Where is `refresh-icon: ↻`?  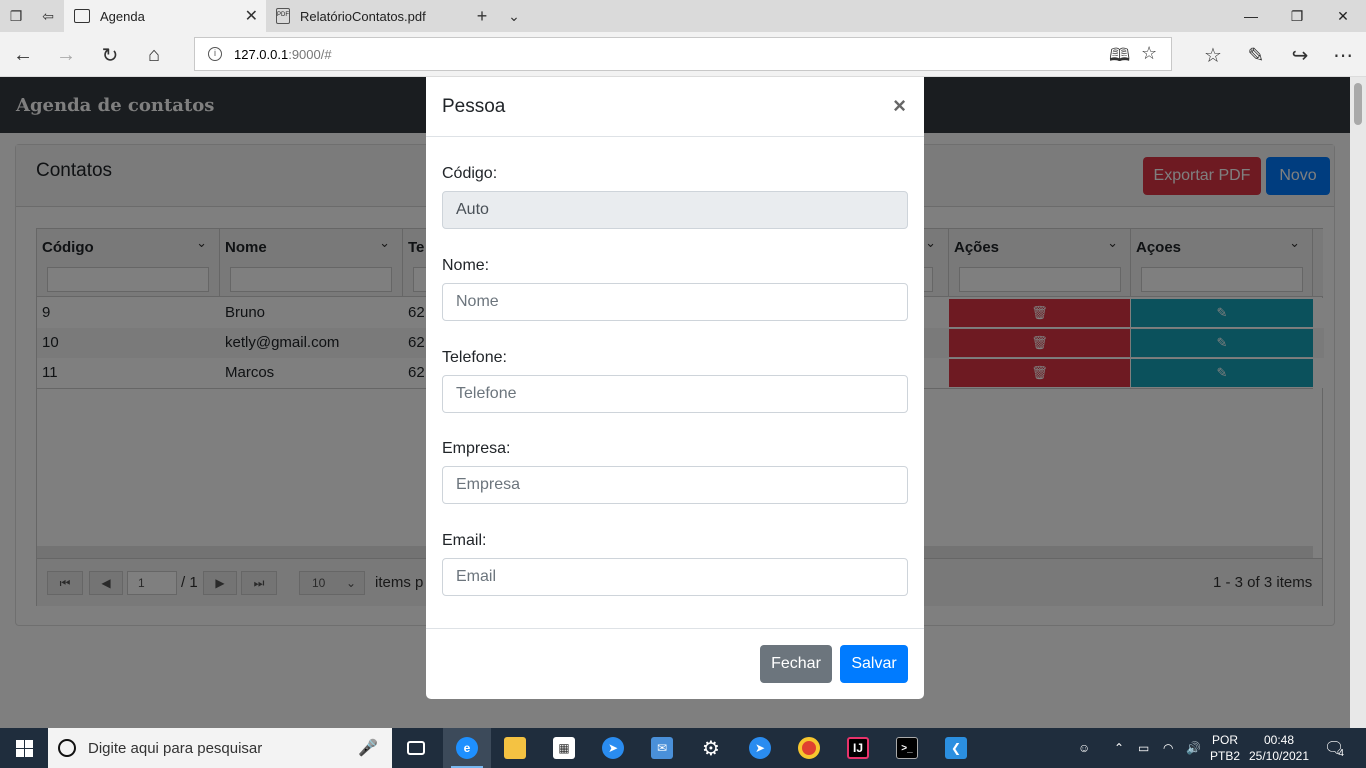 refresh-icon: ↻ is located at coordinates (110, 55).